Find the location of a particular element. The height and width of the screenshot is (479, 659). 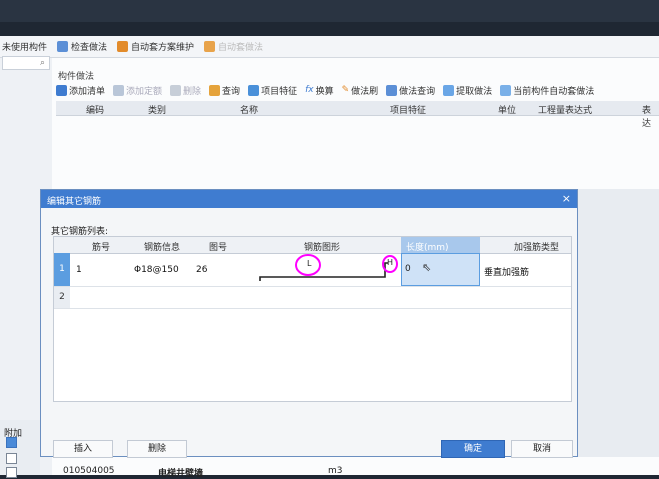

col-length: 长度(mm) is located at coordinates (427, 248).